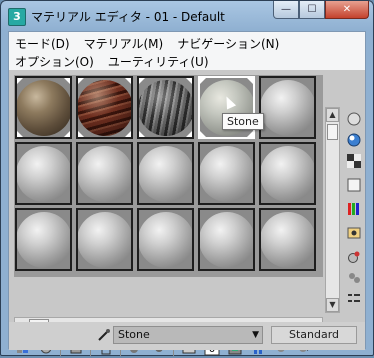 This screenshot has height=358, width=374. I want to click on menu-row-2: オプション(O) ユーティリティ(U), so click(112, 61).